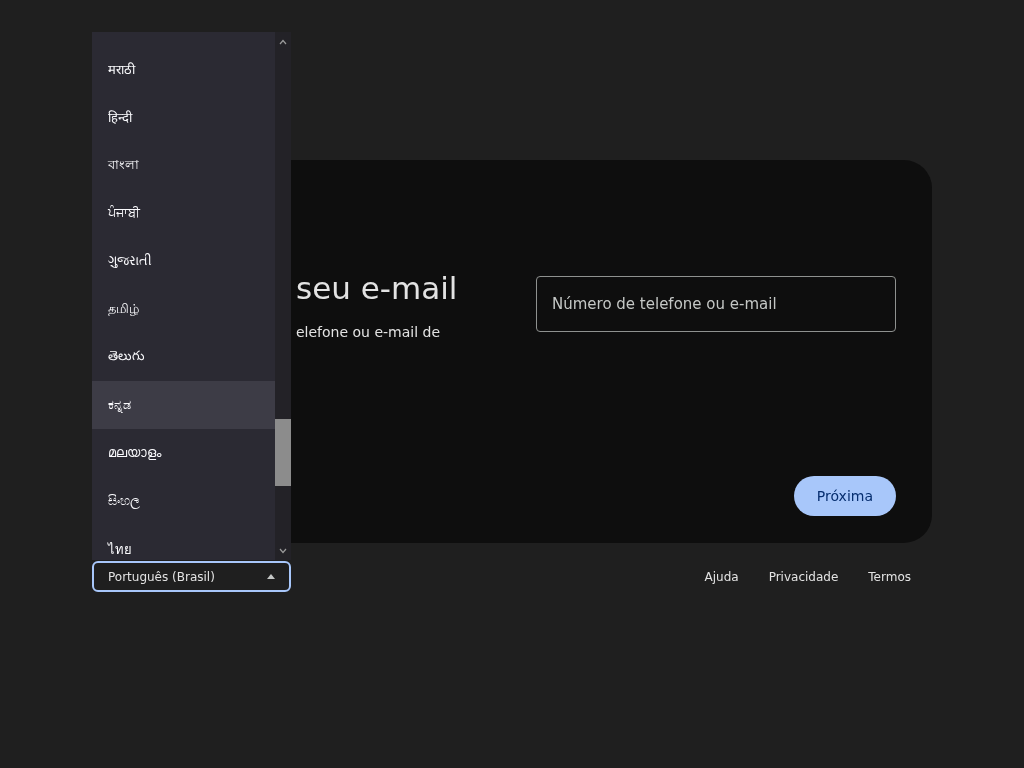  I want to click on language-option: ಕನ್ನಡ, so click(183, 405).